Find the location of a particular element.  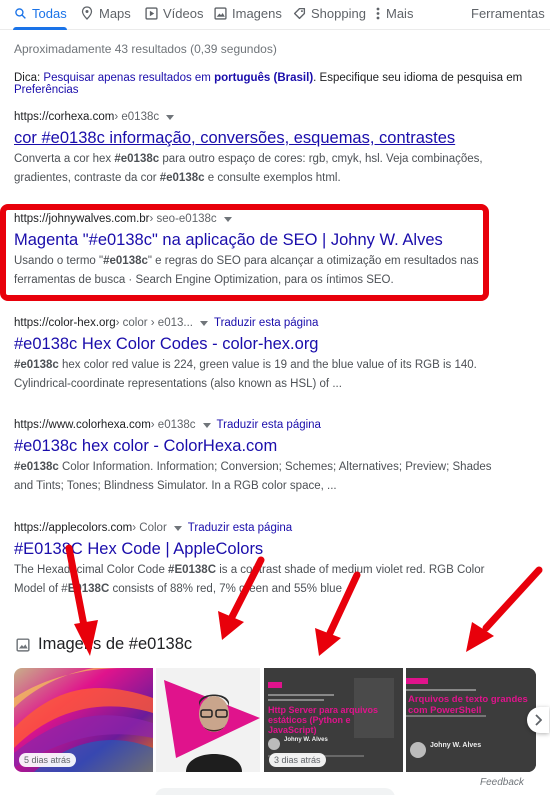

tab-imagens: Imagens is located at coordinates (247, 18).